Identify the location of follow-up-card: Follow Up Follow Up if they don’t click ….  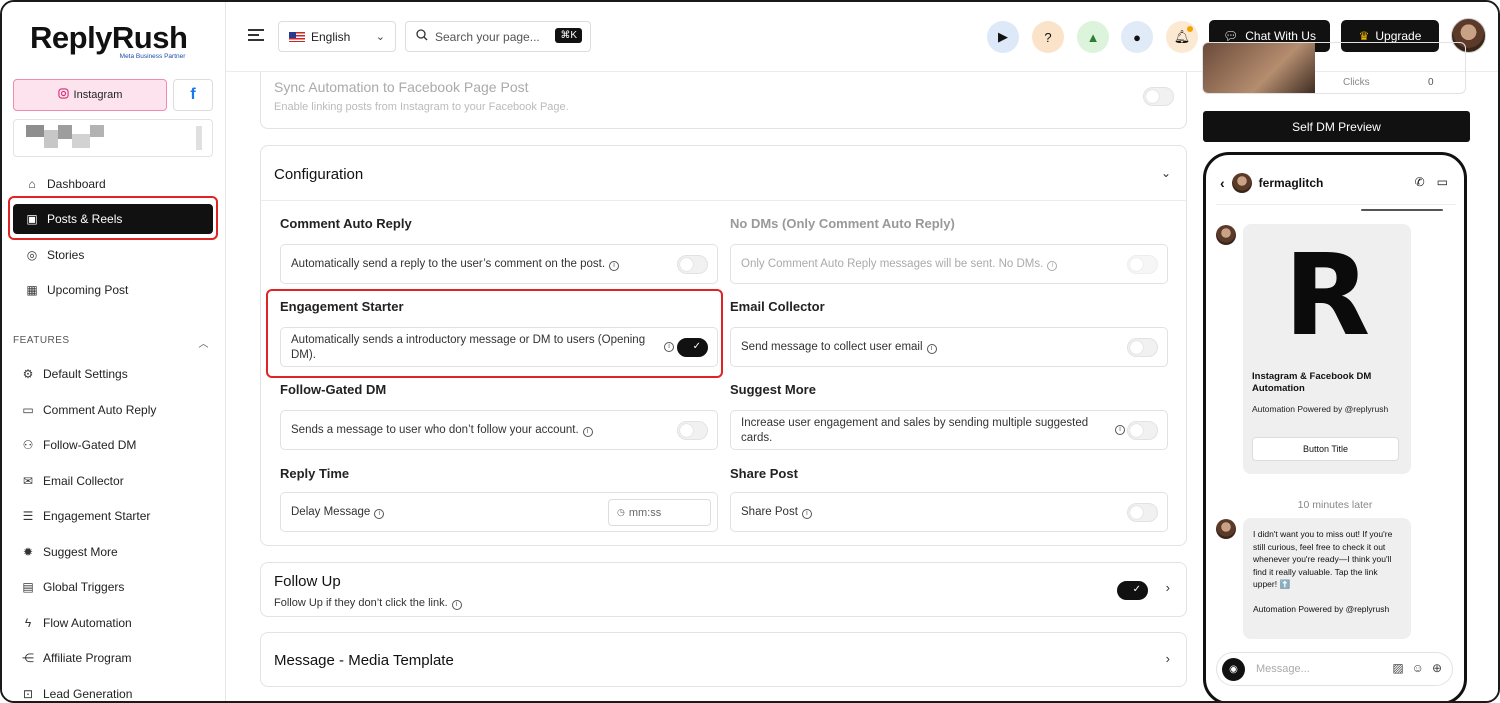
(723, 589).